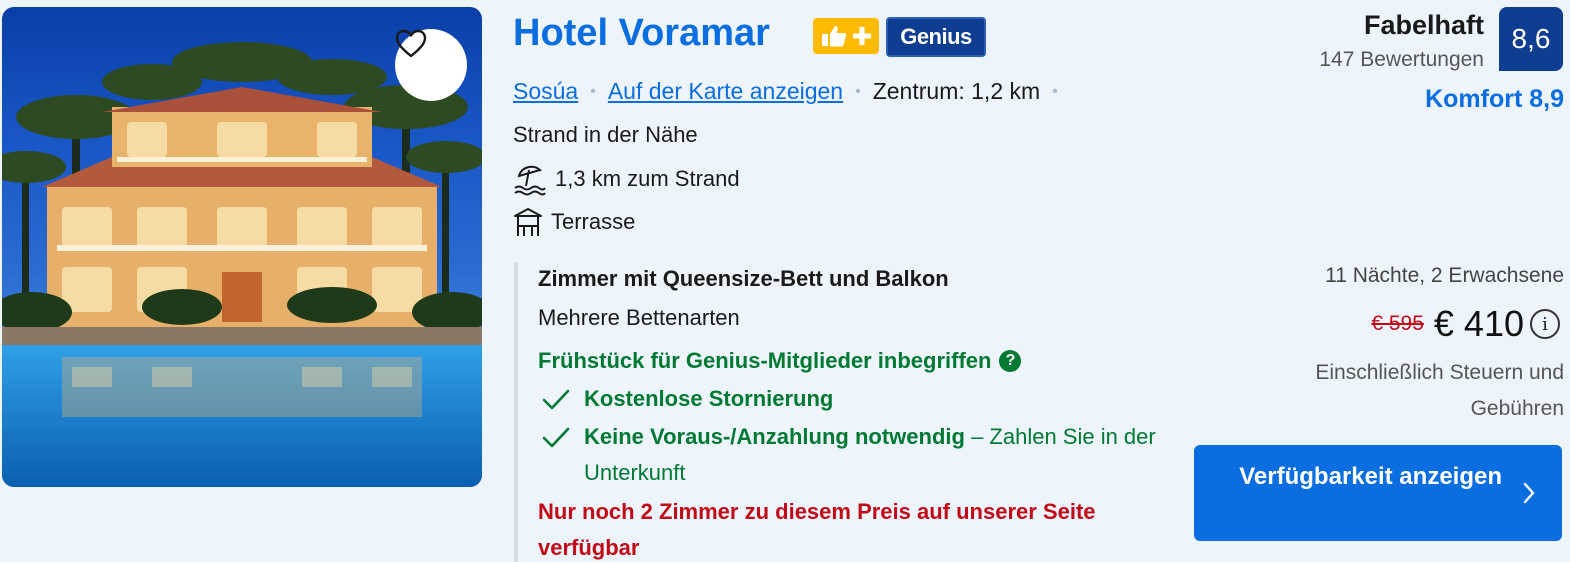  What do you see at coordinates (936, 37) in the screenshot?
I see `genius-badge: Genius` at bounding box center [936, 37].